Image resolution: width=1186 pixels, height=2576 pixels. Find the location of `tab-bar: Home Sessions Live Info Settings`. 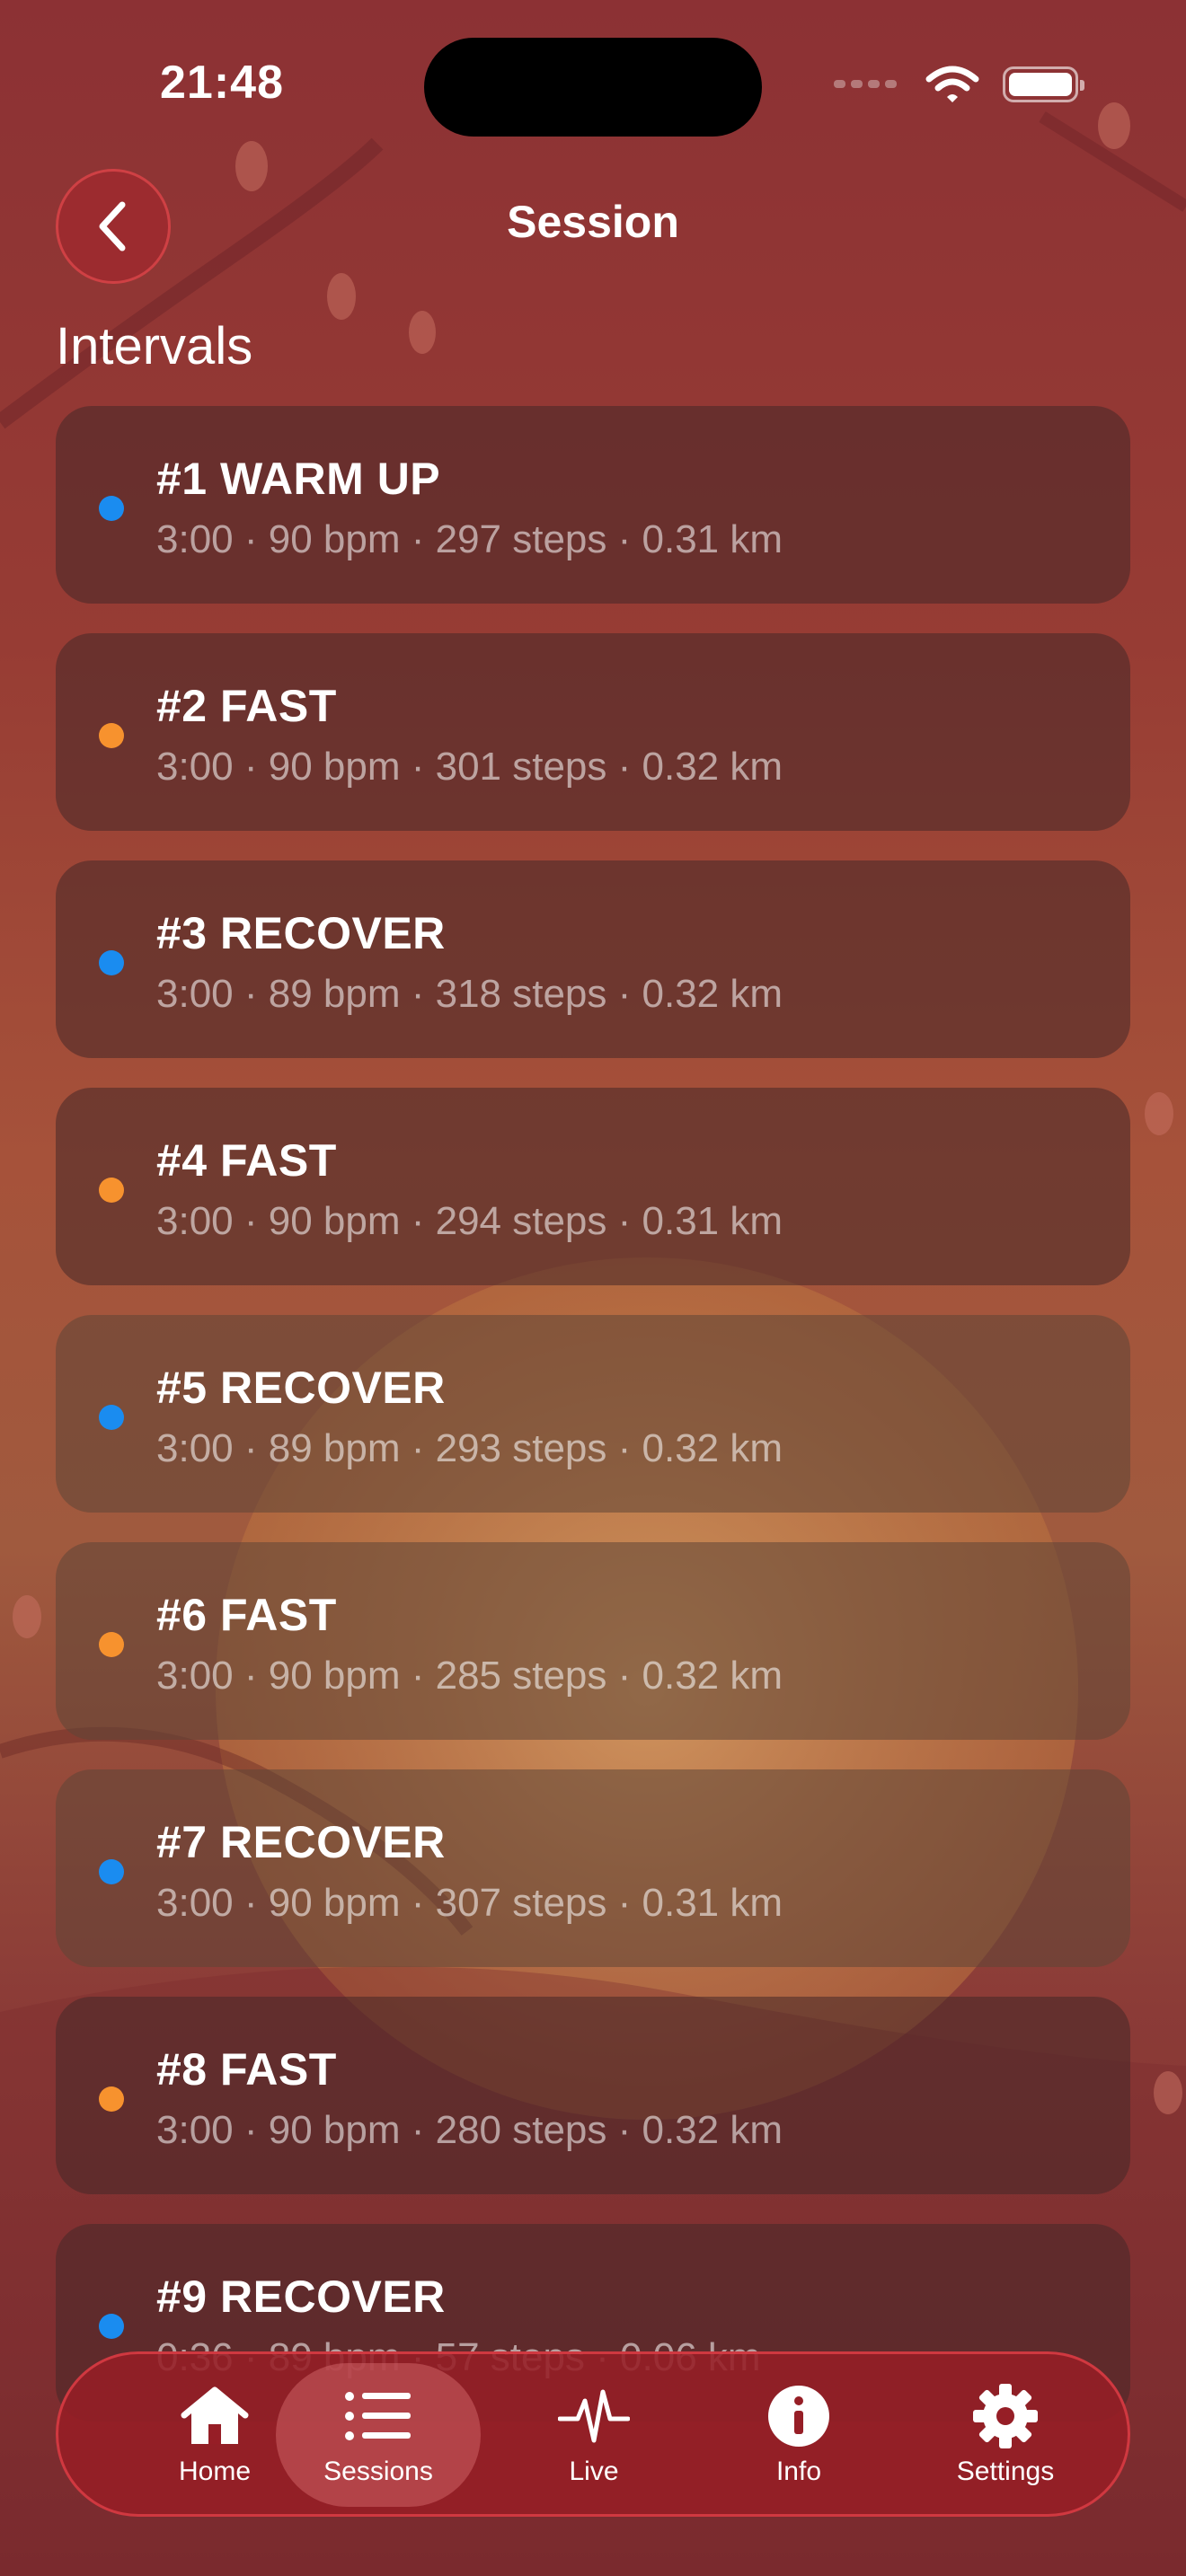

tab-bar: Home Sessions Live Info Settings is located at coordinates (593, 2434).